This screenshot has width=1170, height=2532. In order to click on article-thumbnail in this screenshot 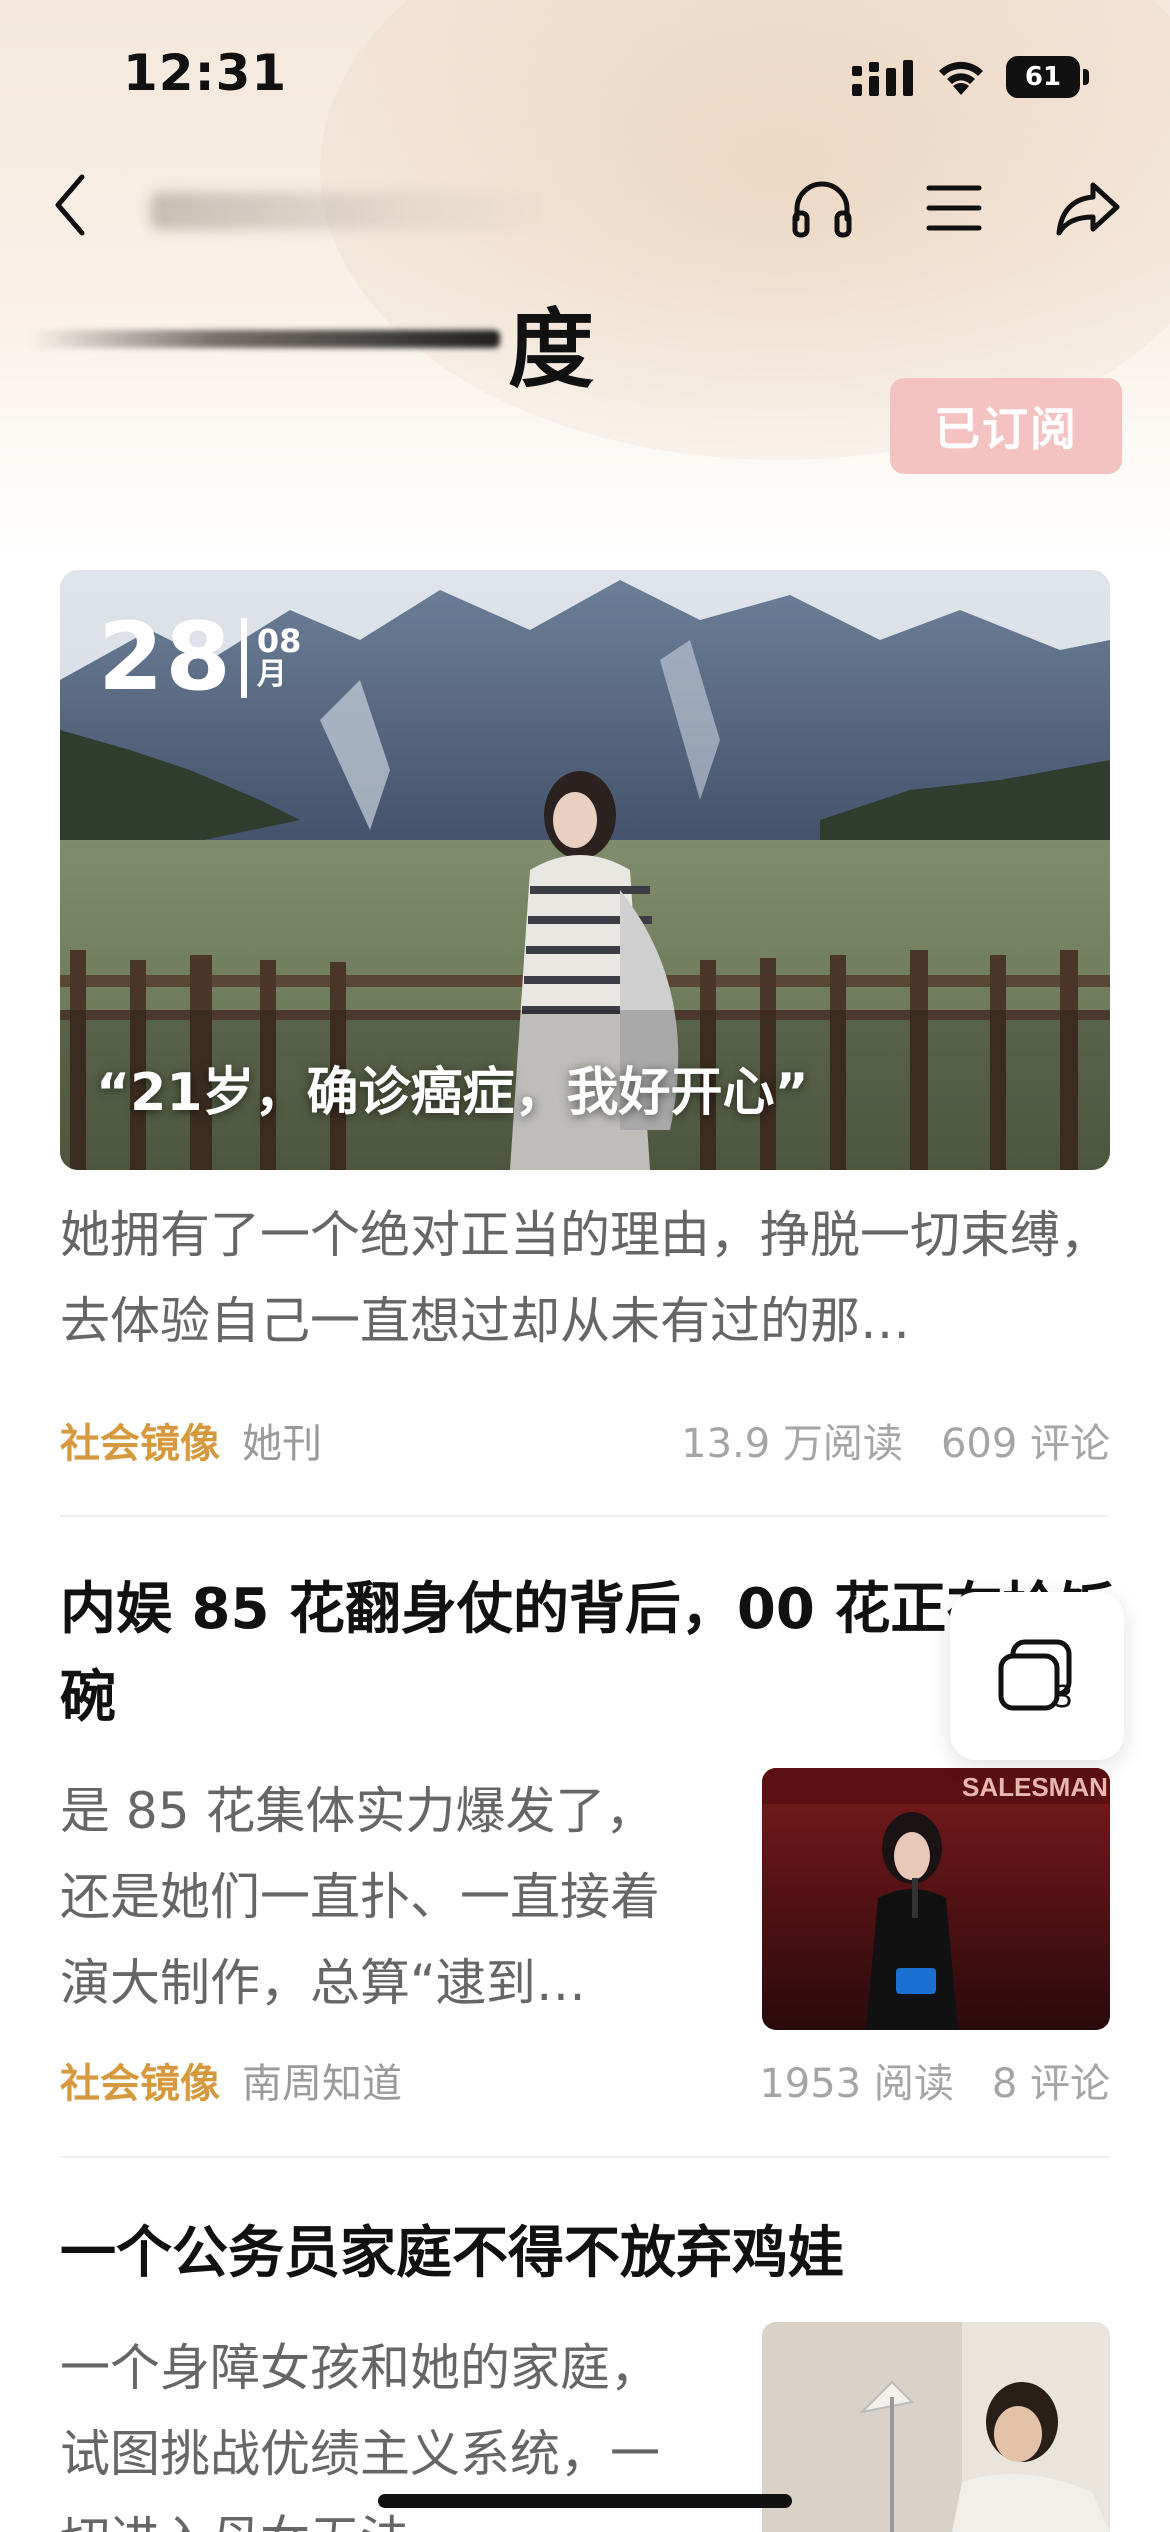, I will do `click(936, 2427)`.